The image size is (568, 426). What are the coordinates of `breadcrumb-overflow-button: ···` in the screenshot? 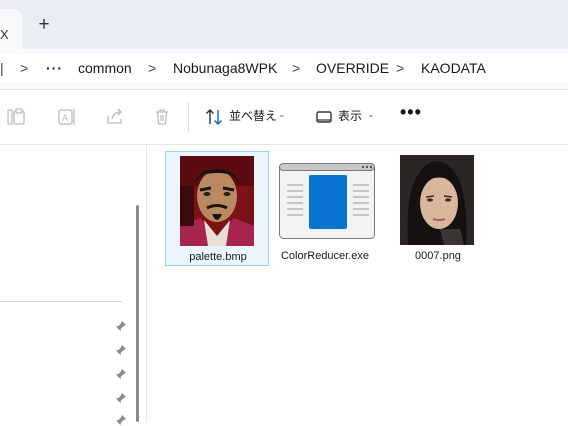 It's located at (54, 68).